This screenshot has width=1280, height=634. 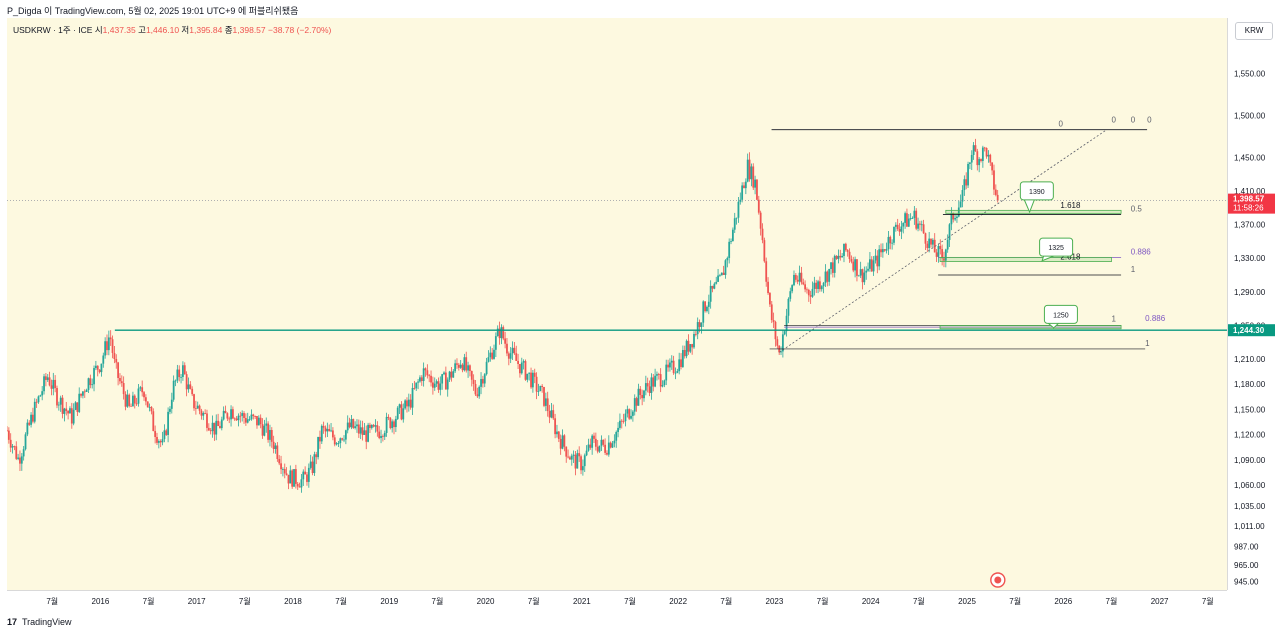 What do you see at coordinates (293, 601) in the screenshot?
I see `time-tick-label: 2018` at bounding box center [293, 601].